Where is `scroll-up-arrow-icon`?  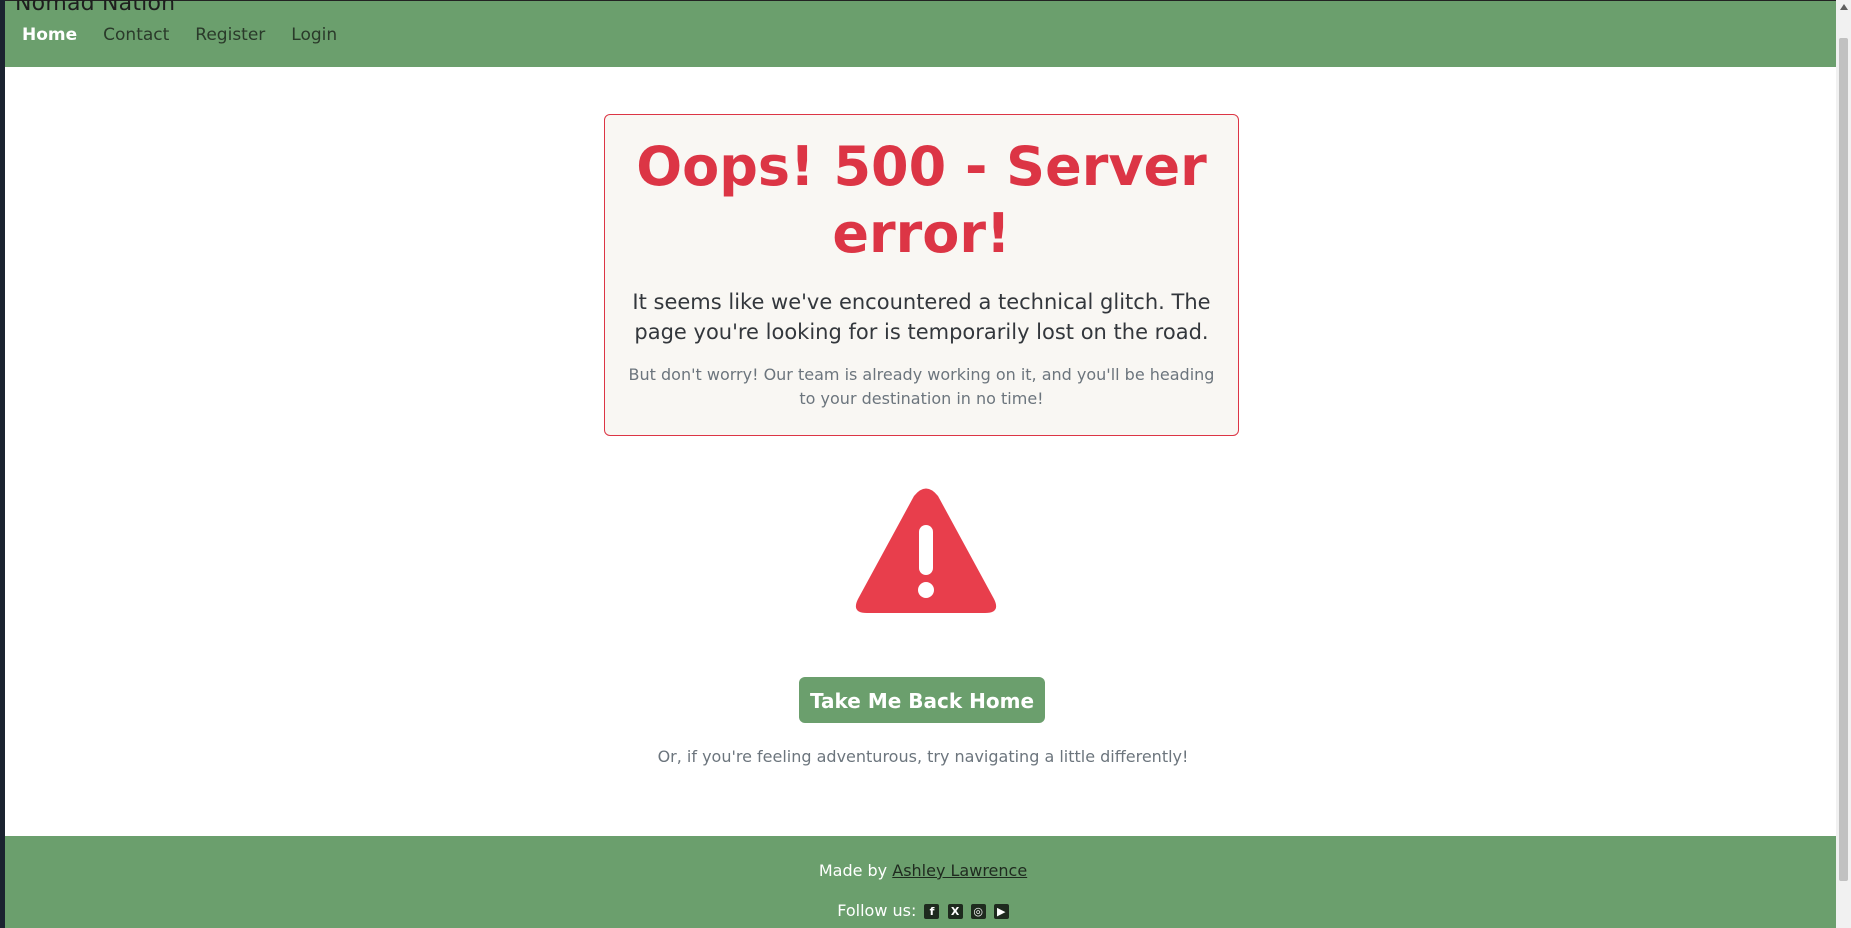
scroll-up-arrow-icon is located at coordinates (1844, 7).